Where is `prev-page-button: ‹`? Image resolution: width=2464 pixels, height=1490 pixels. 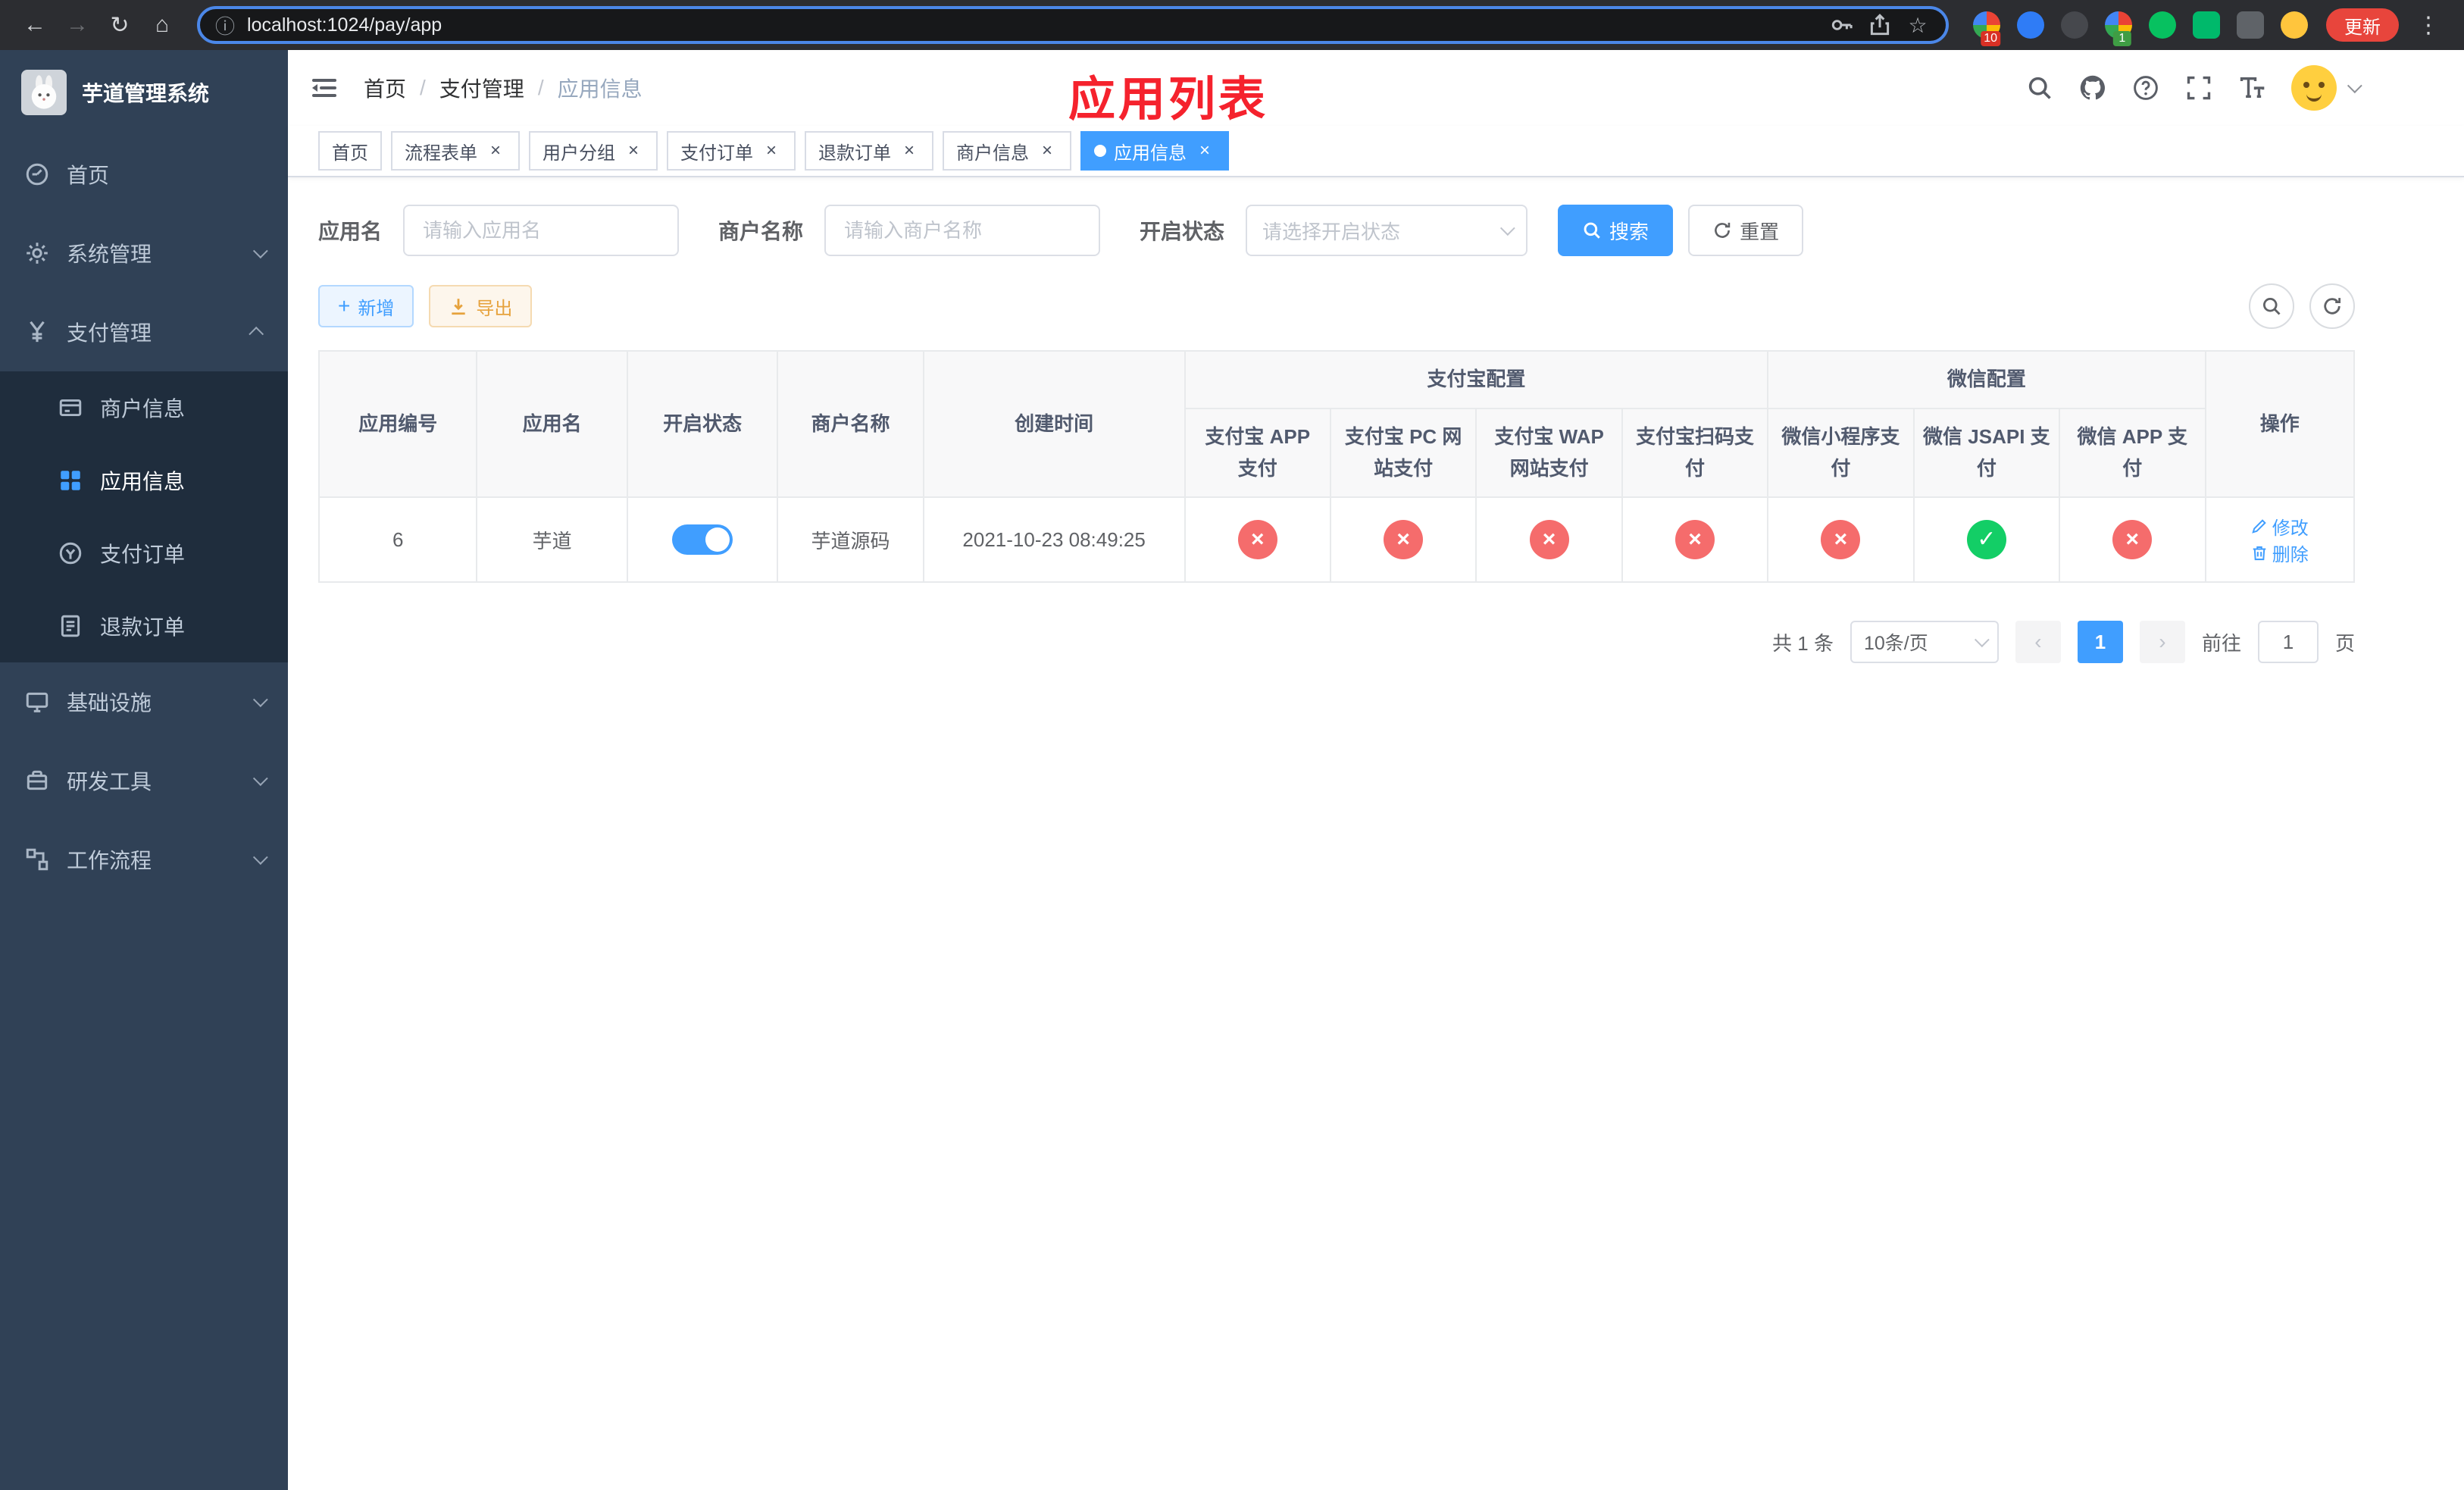
prev-page-button: ‹ is located at coordinates (2038, 642).